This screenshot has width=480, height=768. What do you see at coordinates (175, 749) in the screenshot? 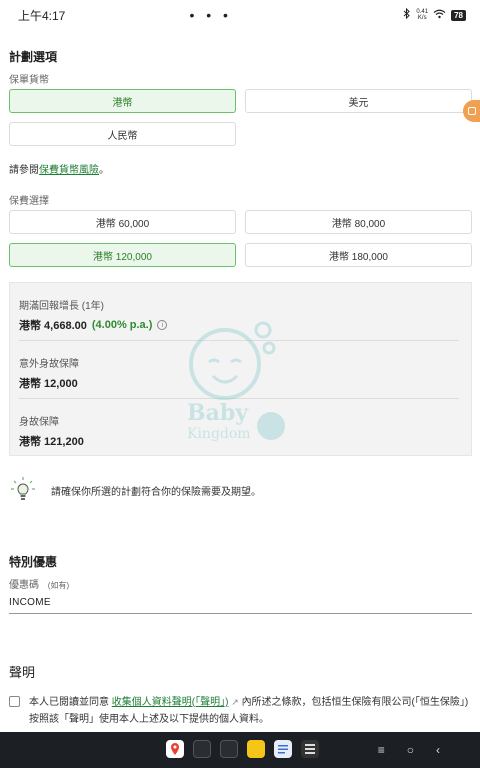
I see `maps-app-icon` at bounding box center [175, 749].